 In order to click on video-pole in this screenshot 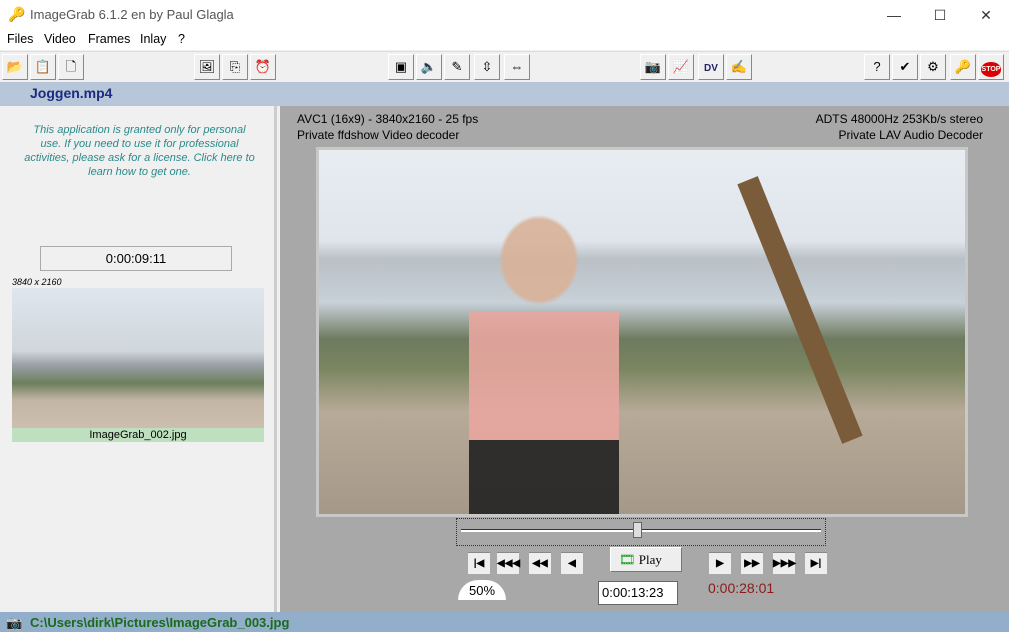, I will do `click(800, 310)`.